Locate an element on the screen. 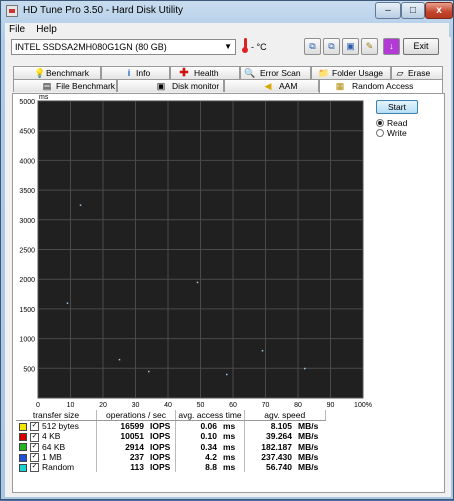  speed-value: 8.105 is located at coordinates (281, 426).